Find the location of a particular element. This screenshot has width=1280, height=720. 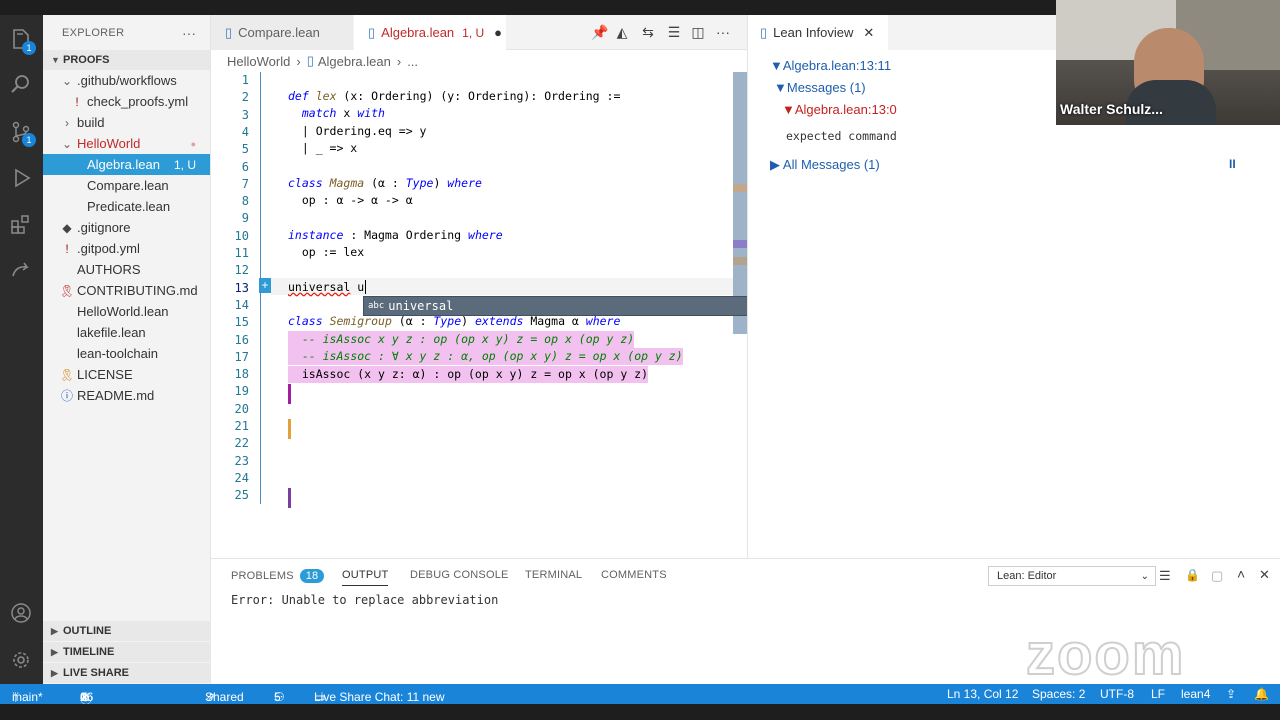

section-outline: ▶ OUTLINE is located at coordinates (127, 631).